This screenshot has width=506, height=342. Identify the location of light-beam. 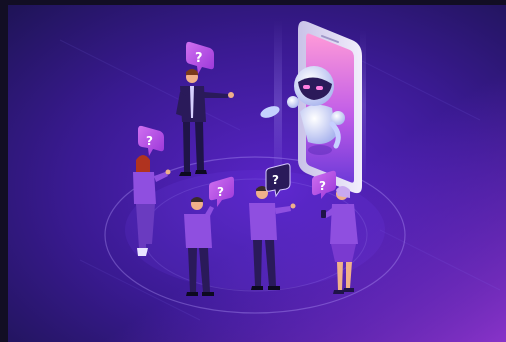
(278, 105).